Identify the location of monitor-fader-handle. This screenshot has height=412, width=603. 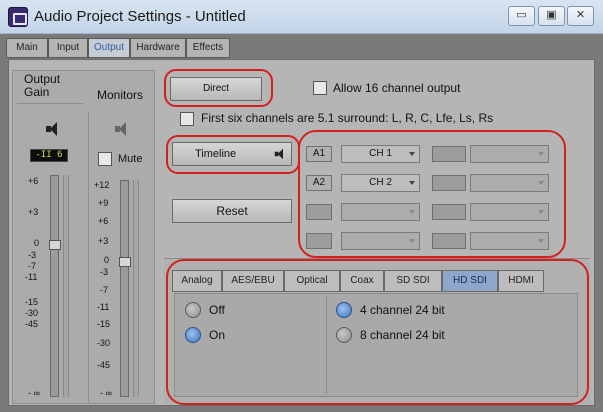
(125, 262).